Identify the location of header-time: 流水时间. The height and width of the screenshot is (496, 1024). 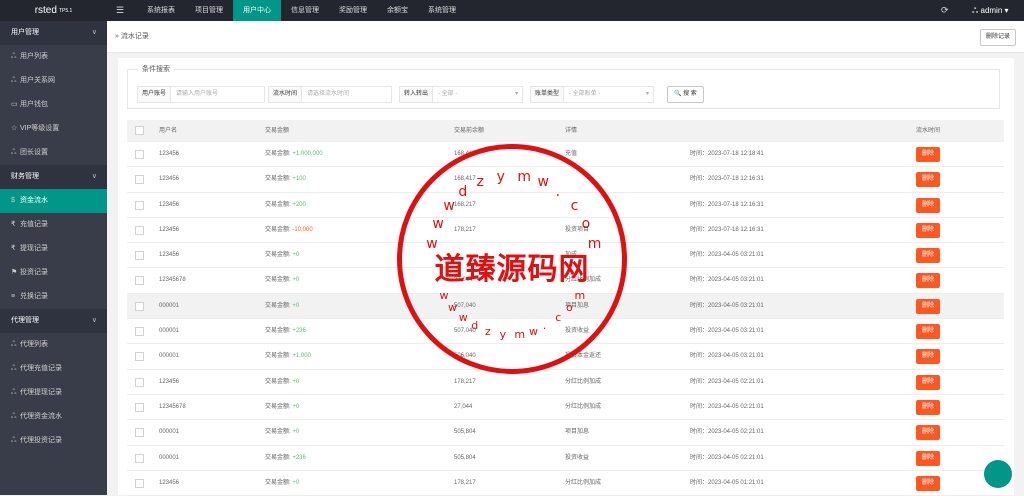
(928, 131).